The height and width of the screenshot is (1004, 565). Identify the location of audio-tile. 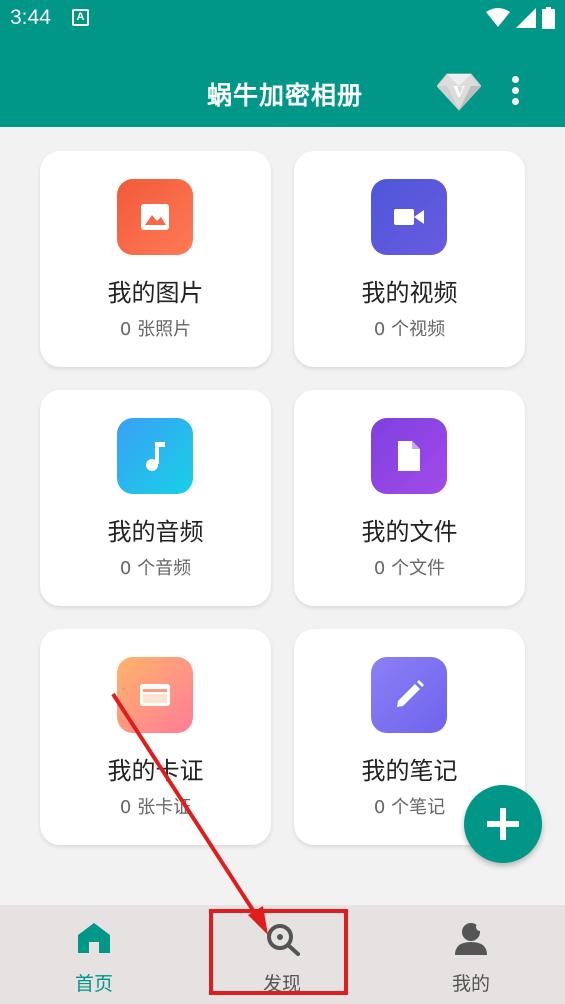
(155, 456).